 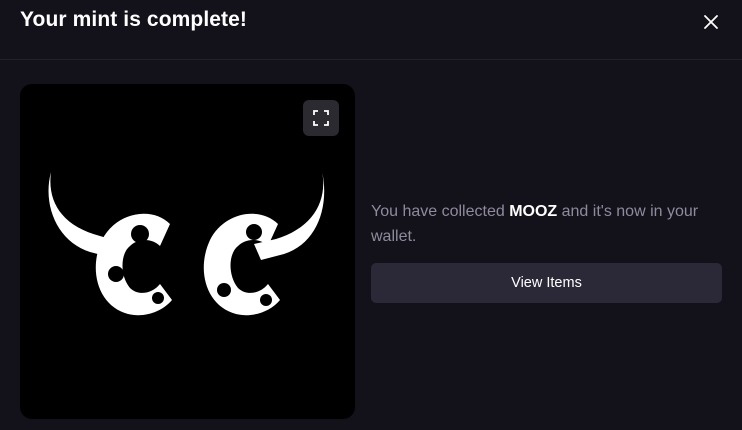 I want to click on close-button, so click(x=711, y=22).